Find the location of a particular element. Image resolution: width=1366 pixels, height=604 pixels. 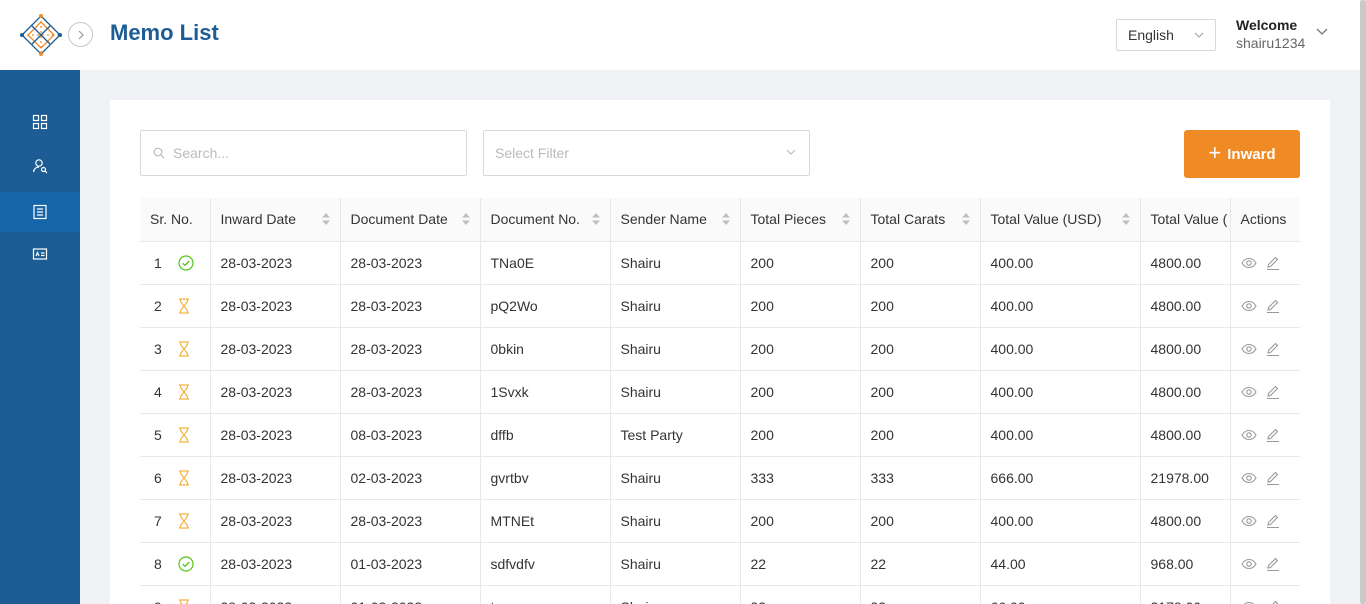

pieces-cell: 333 is located at coordinates (800, 478).